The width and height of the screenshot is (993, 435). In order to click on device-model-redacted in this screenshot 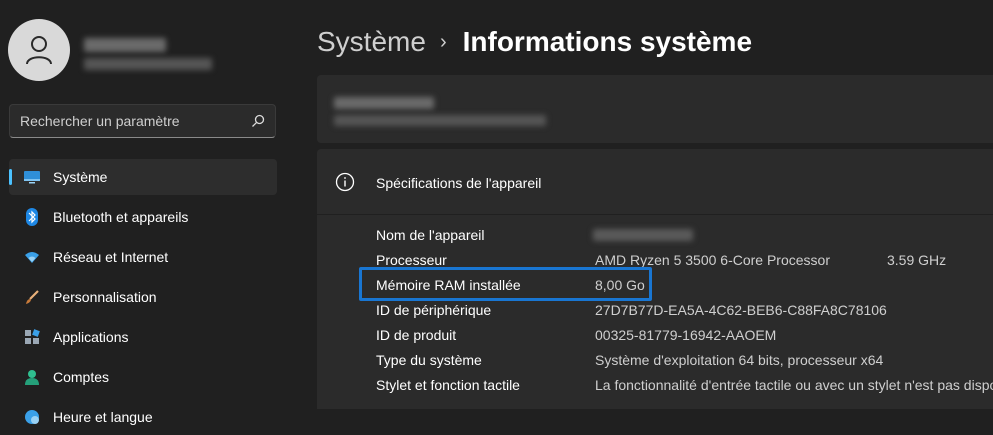, I will do `click(440, 120)`.